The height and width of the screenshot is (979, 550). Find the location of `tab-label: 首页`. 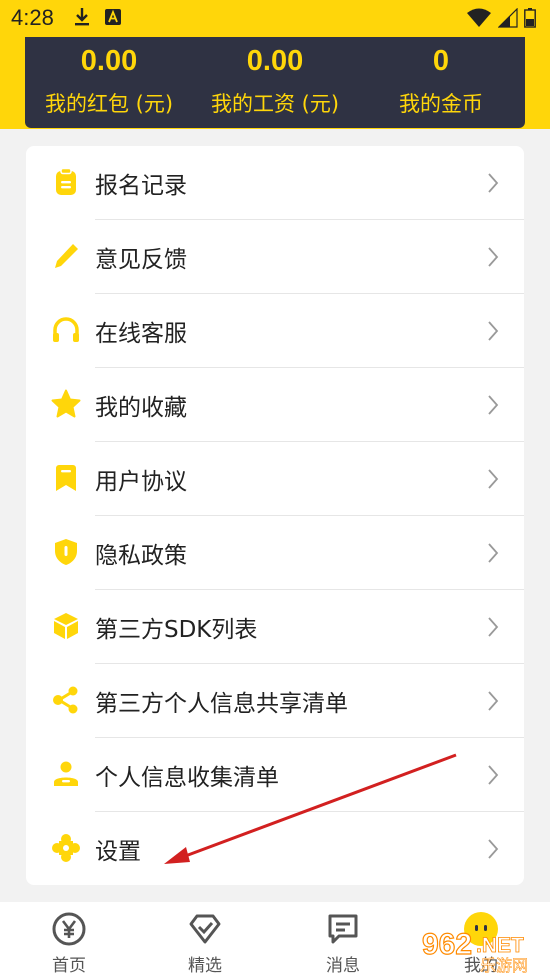

tab-label: 首页 is located at coordinates (69, 966).